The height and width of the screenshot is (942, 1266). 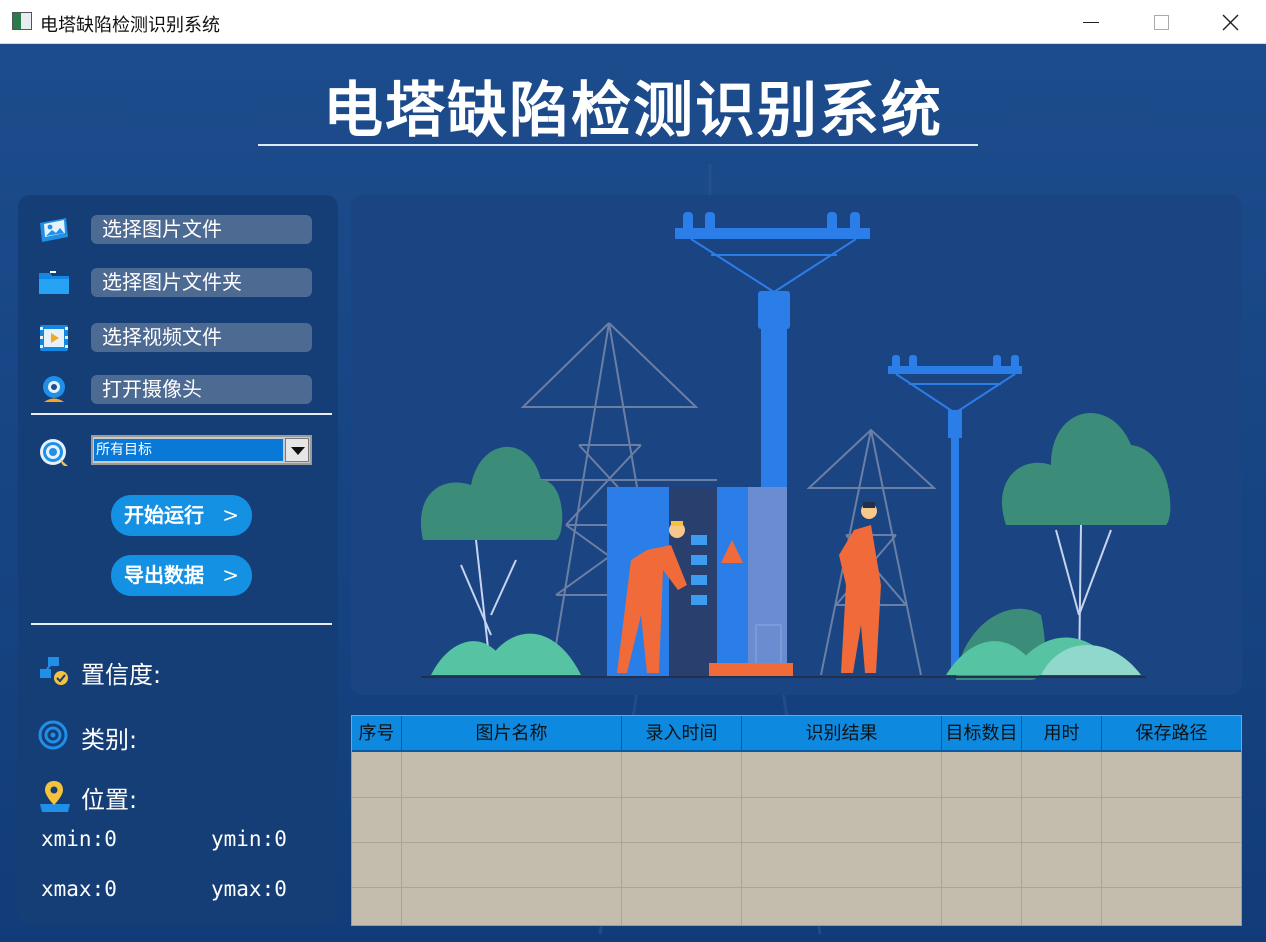 What do you see at coordinates (633, 111) in the screenshot?
I see `page-title: 电塔缺陷检测识别系统` at bounding box center [633, 111].